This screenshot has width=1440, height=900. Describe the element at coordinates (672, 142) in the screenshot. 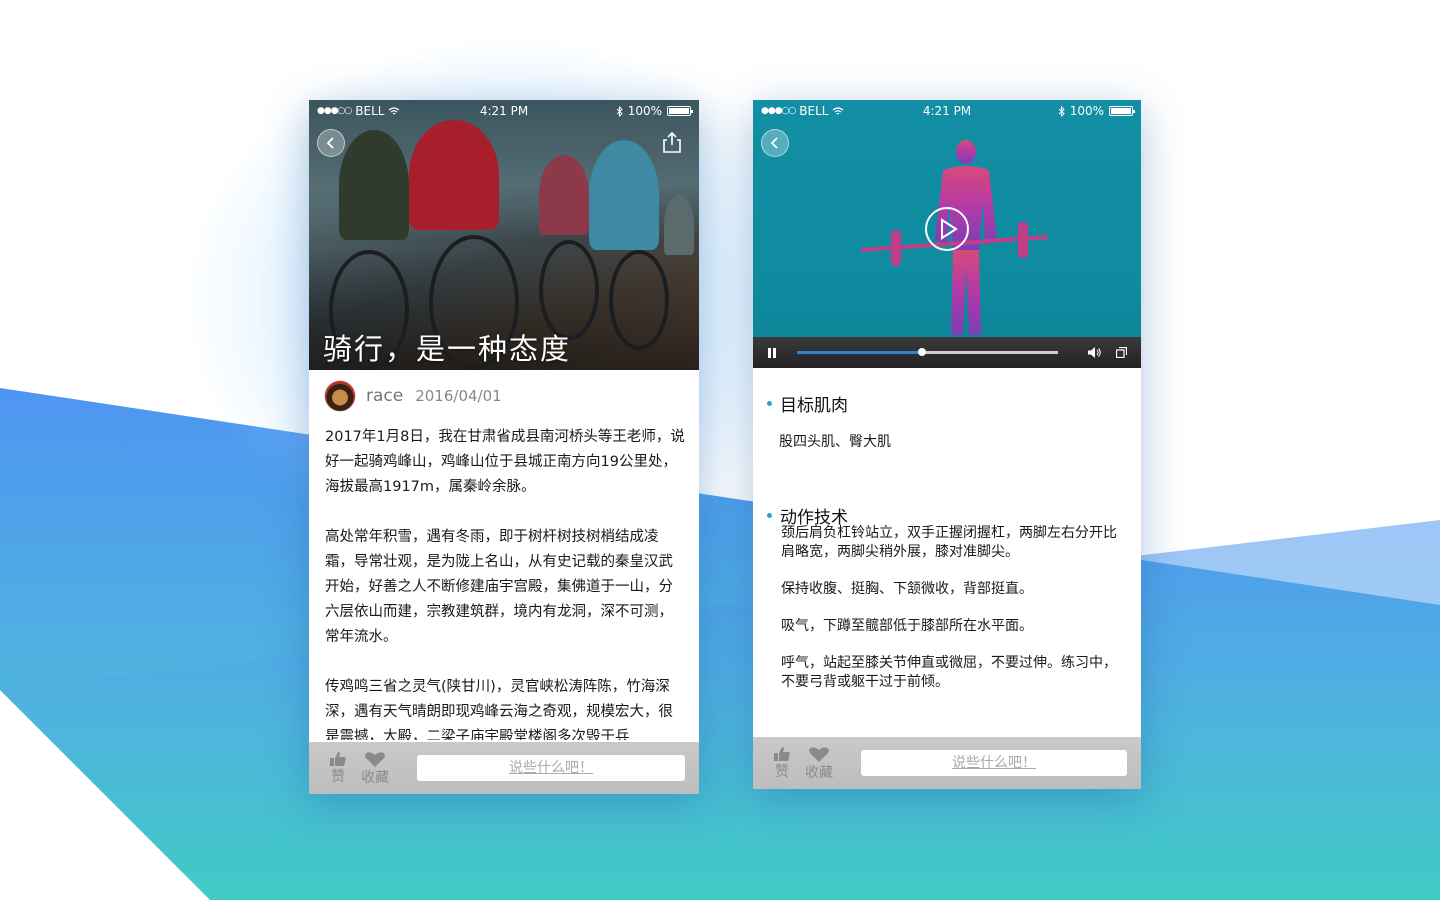

I see `share-icon` at that location.